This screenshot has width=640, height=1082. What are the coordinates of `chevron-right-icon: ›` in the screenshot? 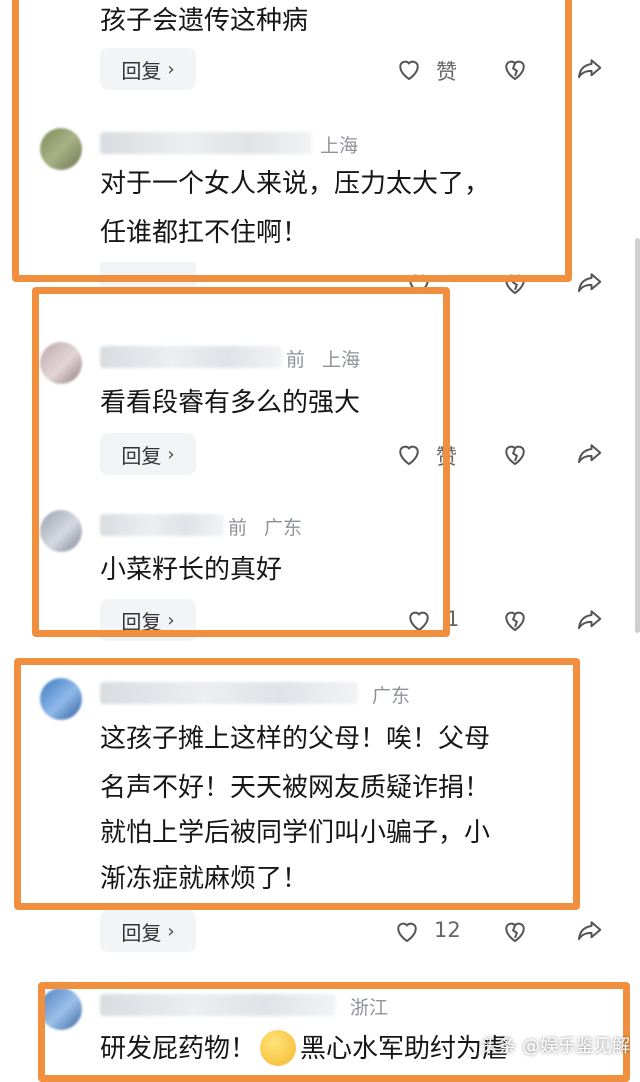 It's located at (171, 931).